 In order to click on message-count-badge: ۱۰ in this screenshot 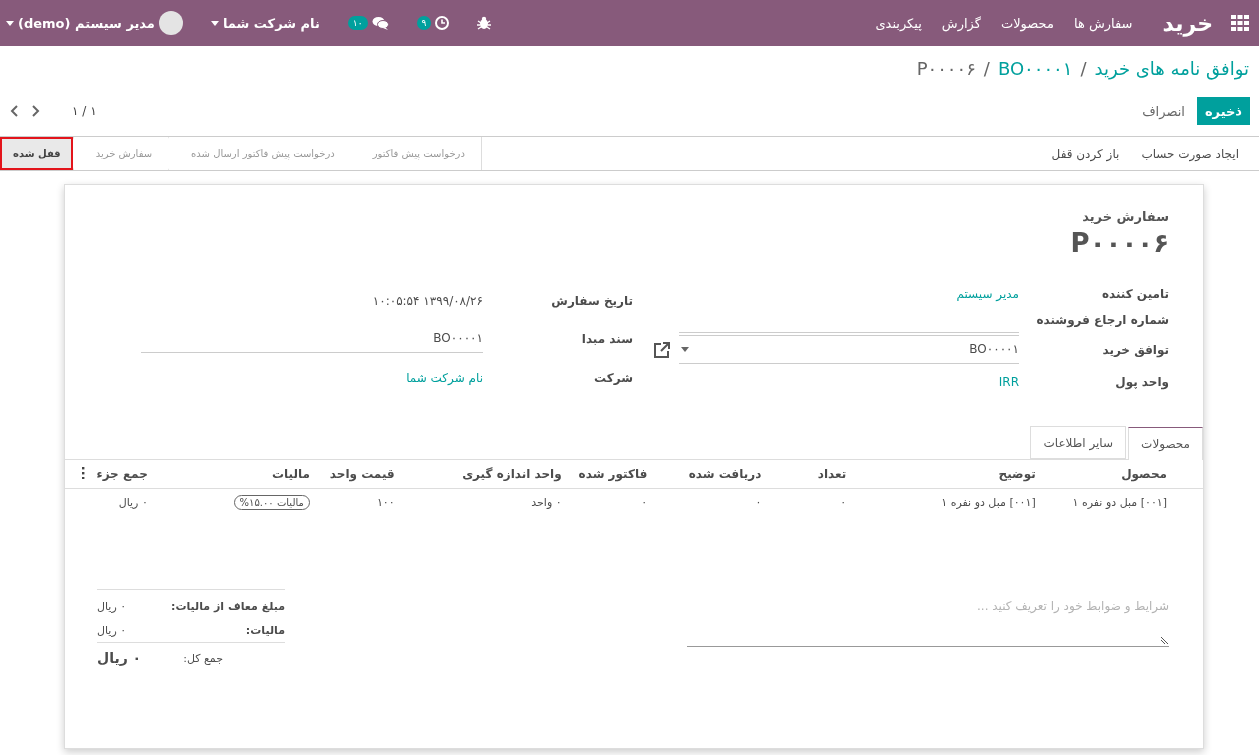, I will do `click(357, 23)`.